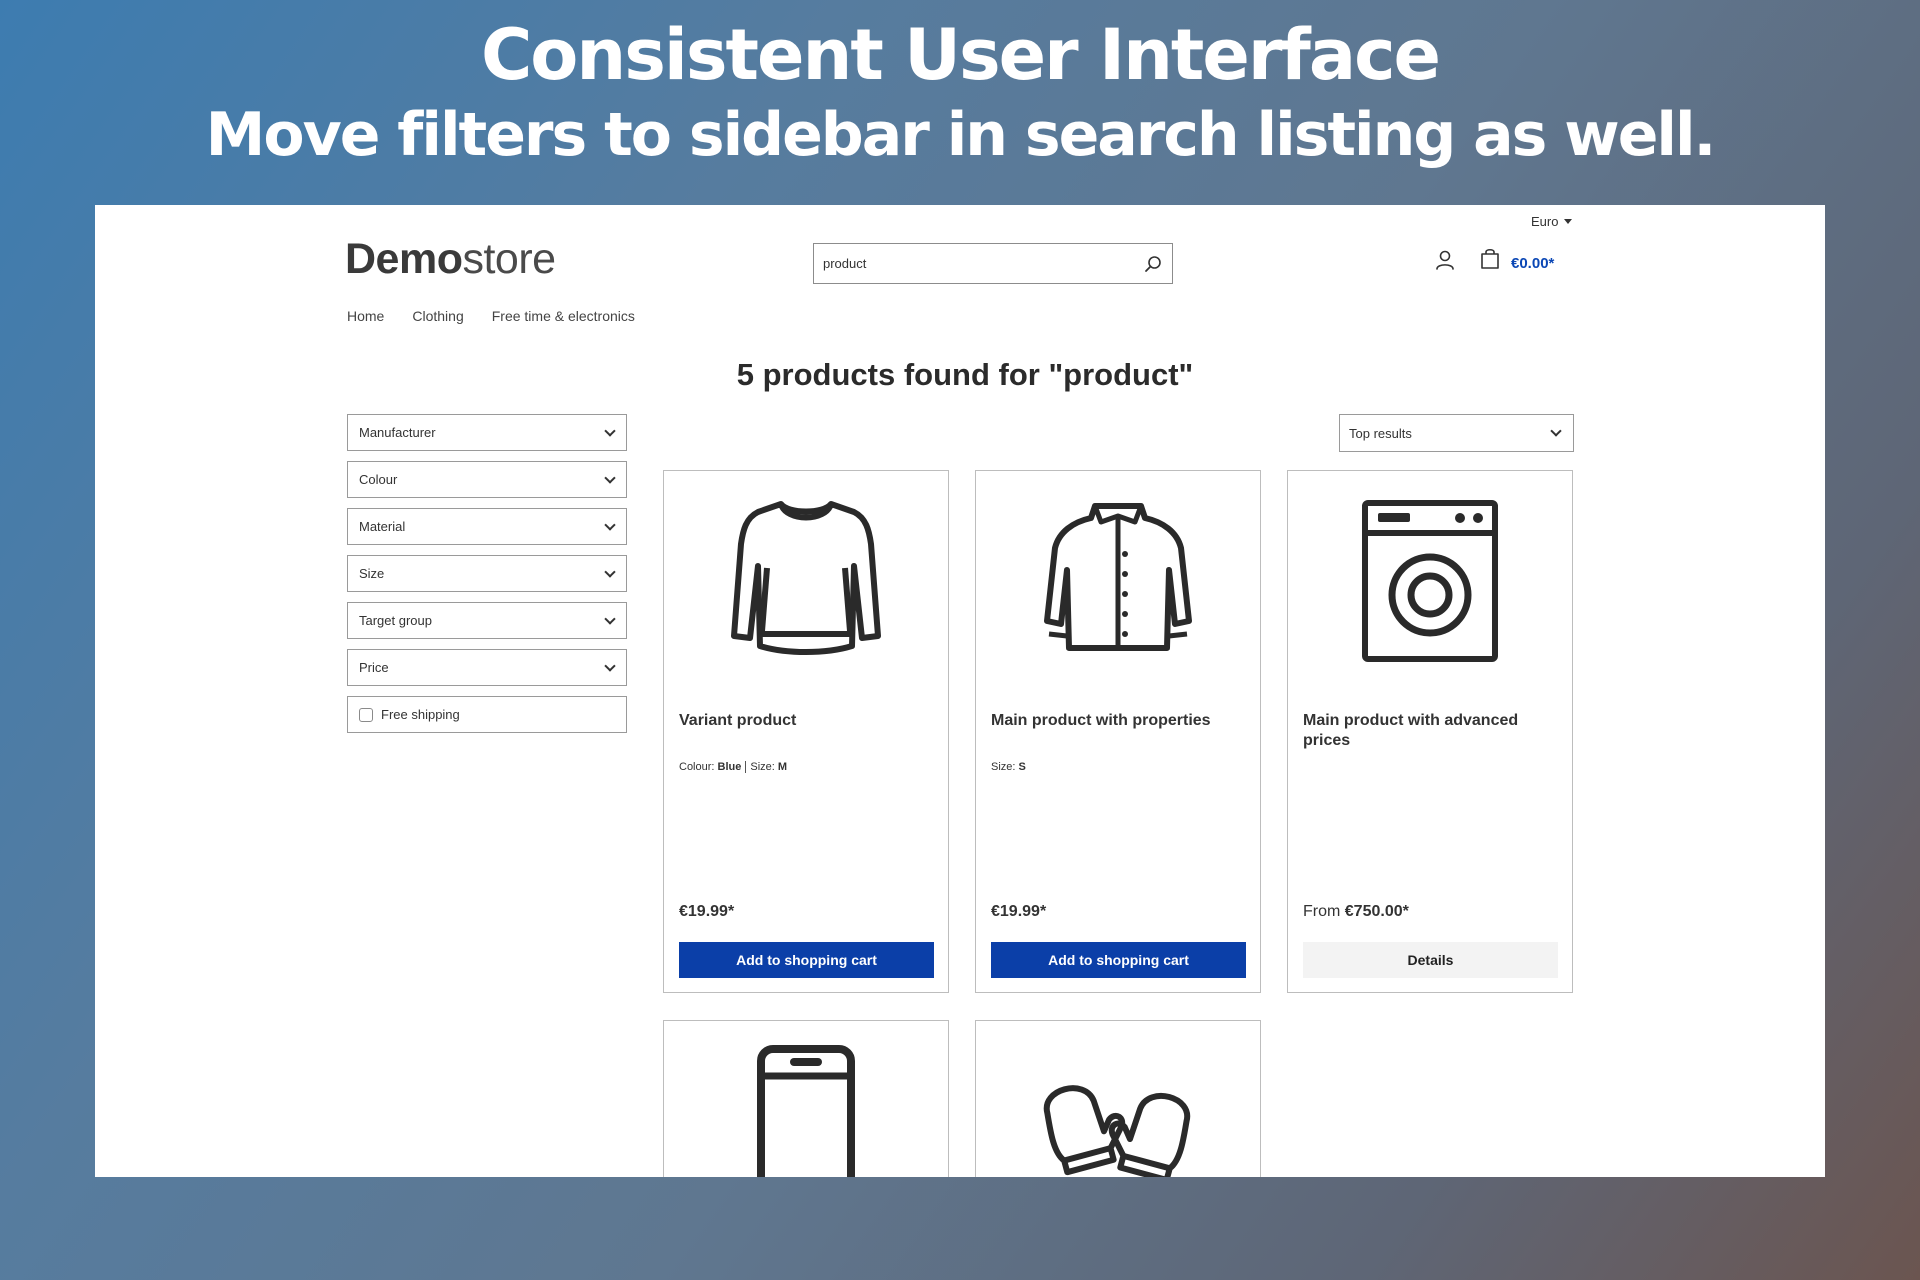  Describe the element at coordinates (372, 573) in the screenshot. I see `filter-label: Size` at that location.